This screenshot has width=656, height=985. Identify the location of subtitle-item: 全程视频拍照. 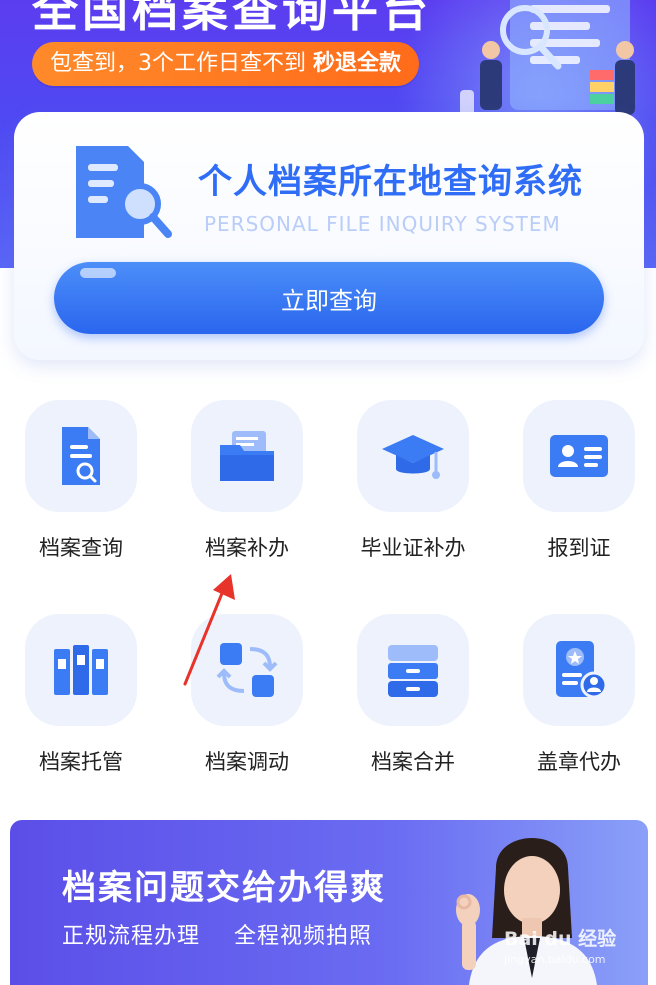
(303, 936).